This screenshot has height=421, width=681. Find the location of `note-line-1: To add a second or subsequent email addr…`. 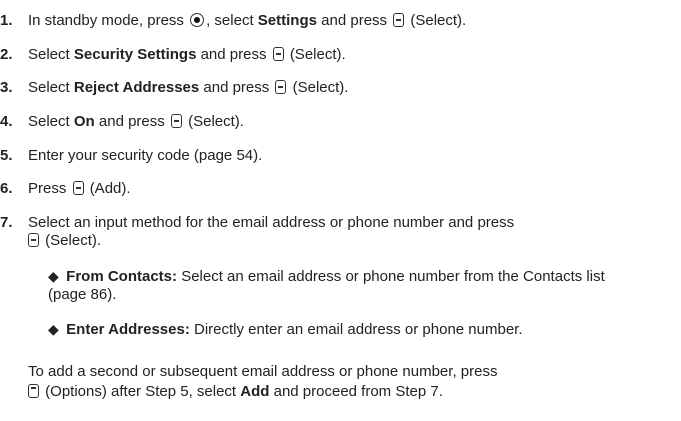

note-line-1: To add a second or subsequent email addr… is located at coordinates (262, 372).